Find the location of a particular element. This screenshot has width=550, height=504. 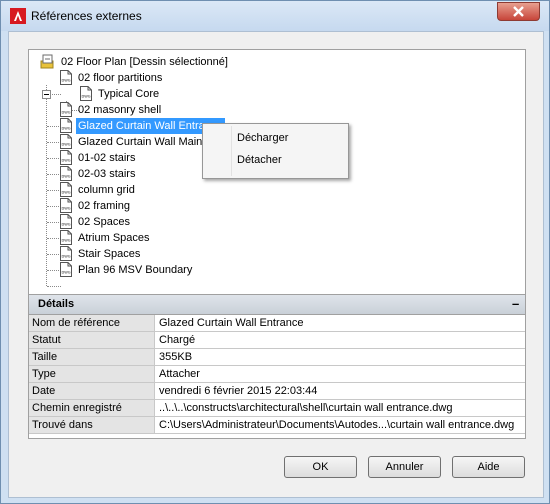

menu-item-unload: Décharger is located at coordinates (262, 138).